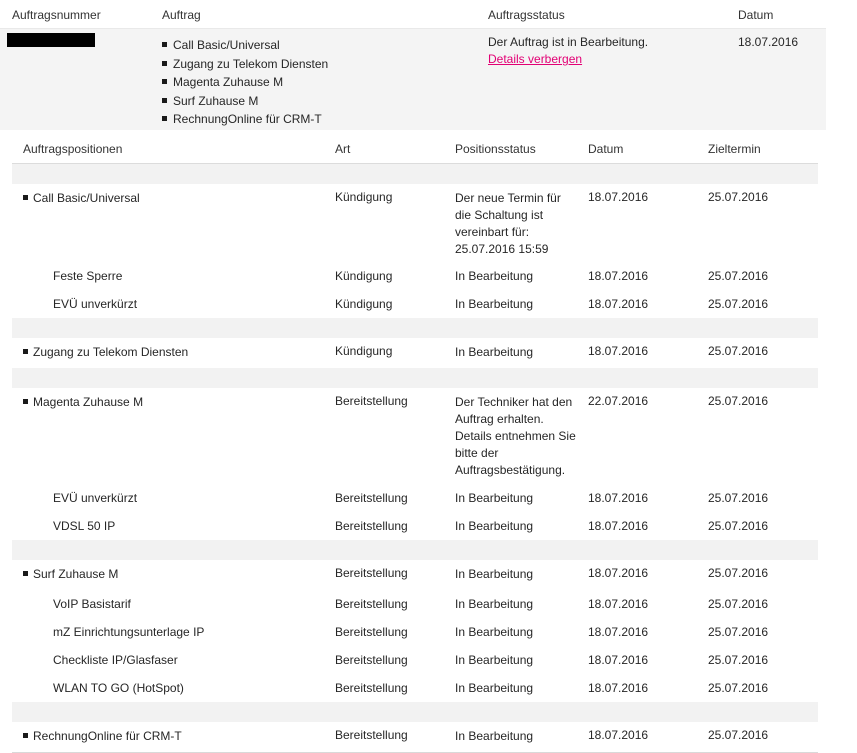 Image resolution: width=857 pixels, height=753 pixels. I want to click on sub-position-name: Checkliste IP/Glasfaser, so click(115, 660).